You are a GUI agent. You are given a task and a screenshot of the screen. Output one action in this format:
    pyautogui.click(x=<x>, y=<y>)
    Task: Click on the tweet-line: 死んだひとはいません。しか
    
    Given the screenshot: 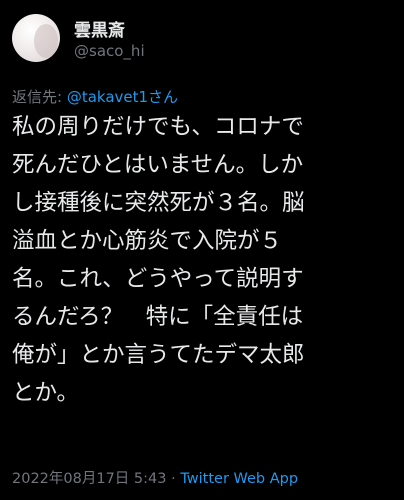 What is the action you would take?
    pyautogui.click(x=158, y=165)
    